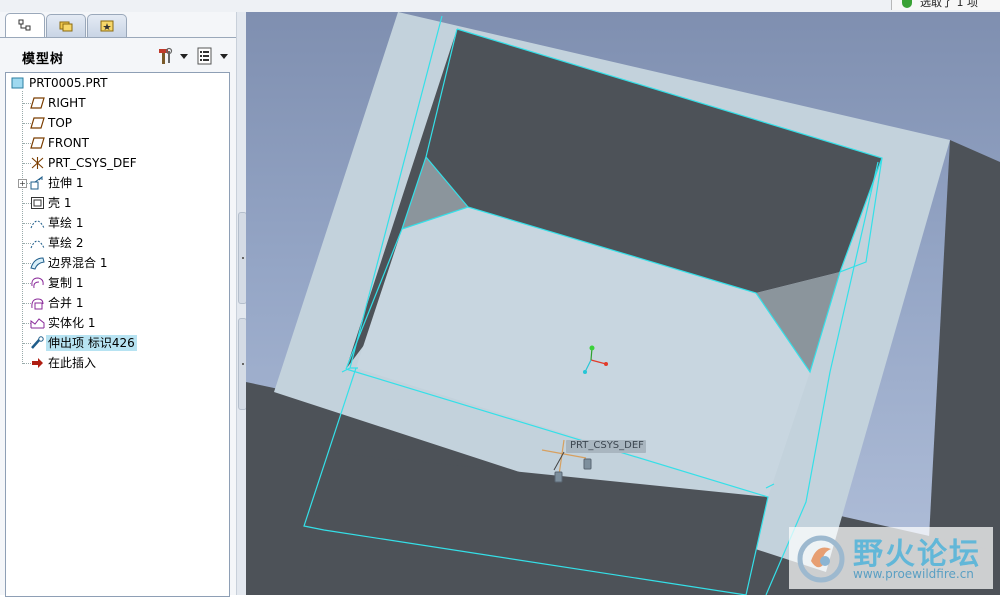 The height and width of the screenshot is (597, 1000). Describe the element at coordinates (36, 183) in the screenshot. I see `extrude-icon` at that location.